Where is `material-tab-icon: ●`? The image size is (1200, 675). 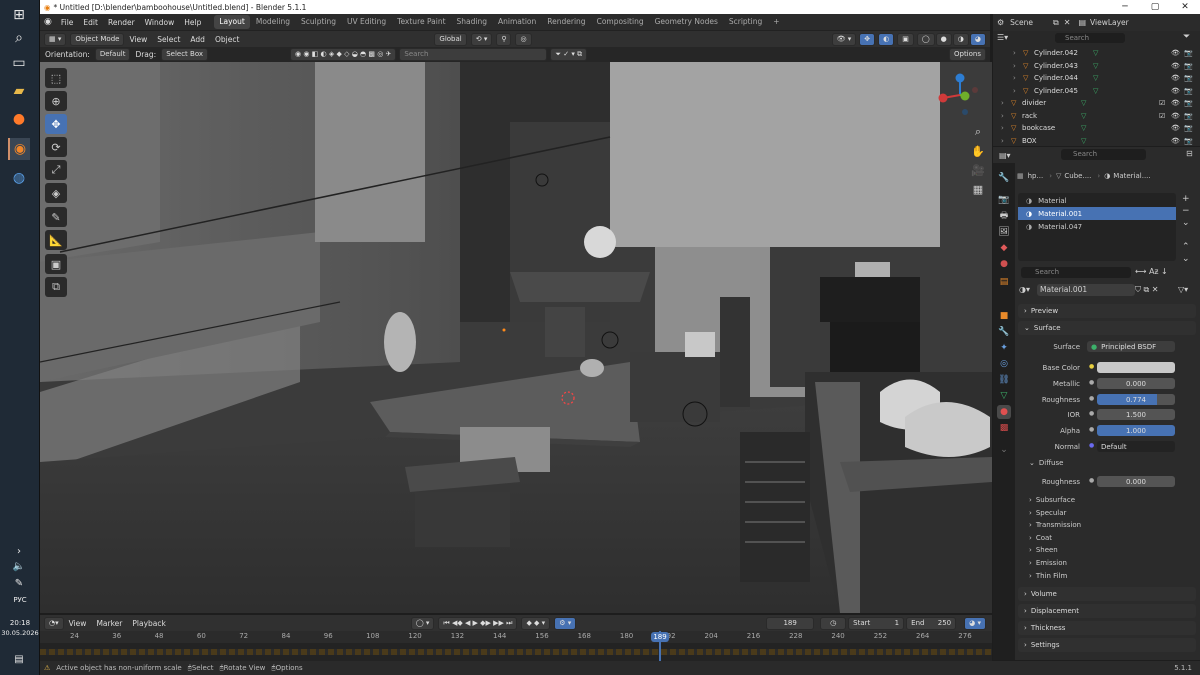
material-tab-icon: ● is located at coordinates (1004, 412).